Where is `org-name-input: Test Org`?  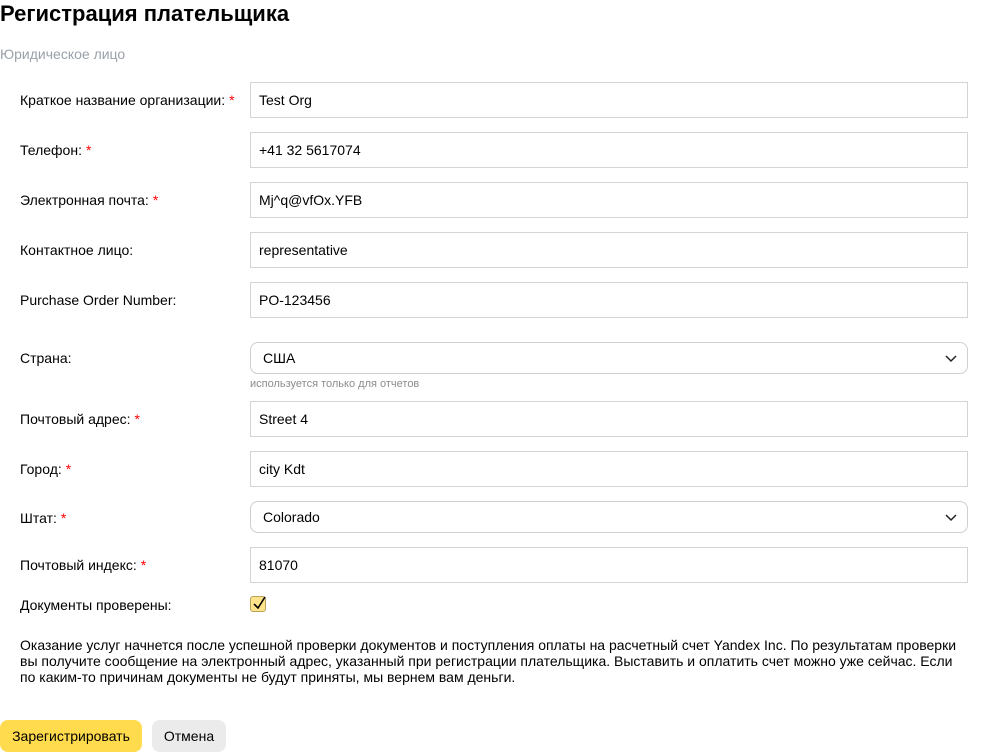 org-name-input: Test Org is located at coordinates (609, 100).